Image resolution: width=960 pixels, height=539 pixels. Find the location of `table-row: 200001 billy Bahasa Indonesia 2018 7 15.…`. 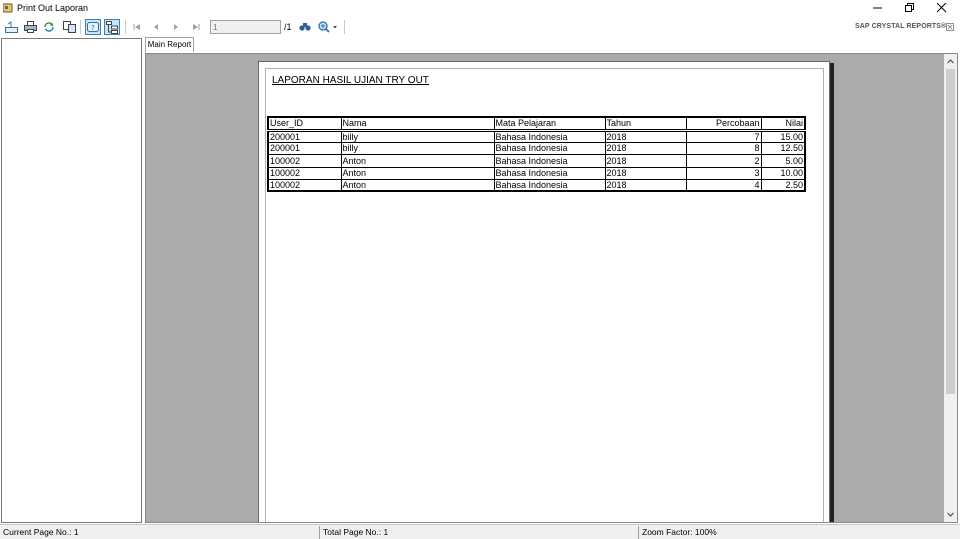

table-row: 200001 billy Bahasa Indonesia 2018 7 15.… is located at coordinates (536, 136).